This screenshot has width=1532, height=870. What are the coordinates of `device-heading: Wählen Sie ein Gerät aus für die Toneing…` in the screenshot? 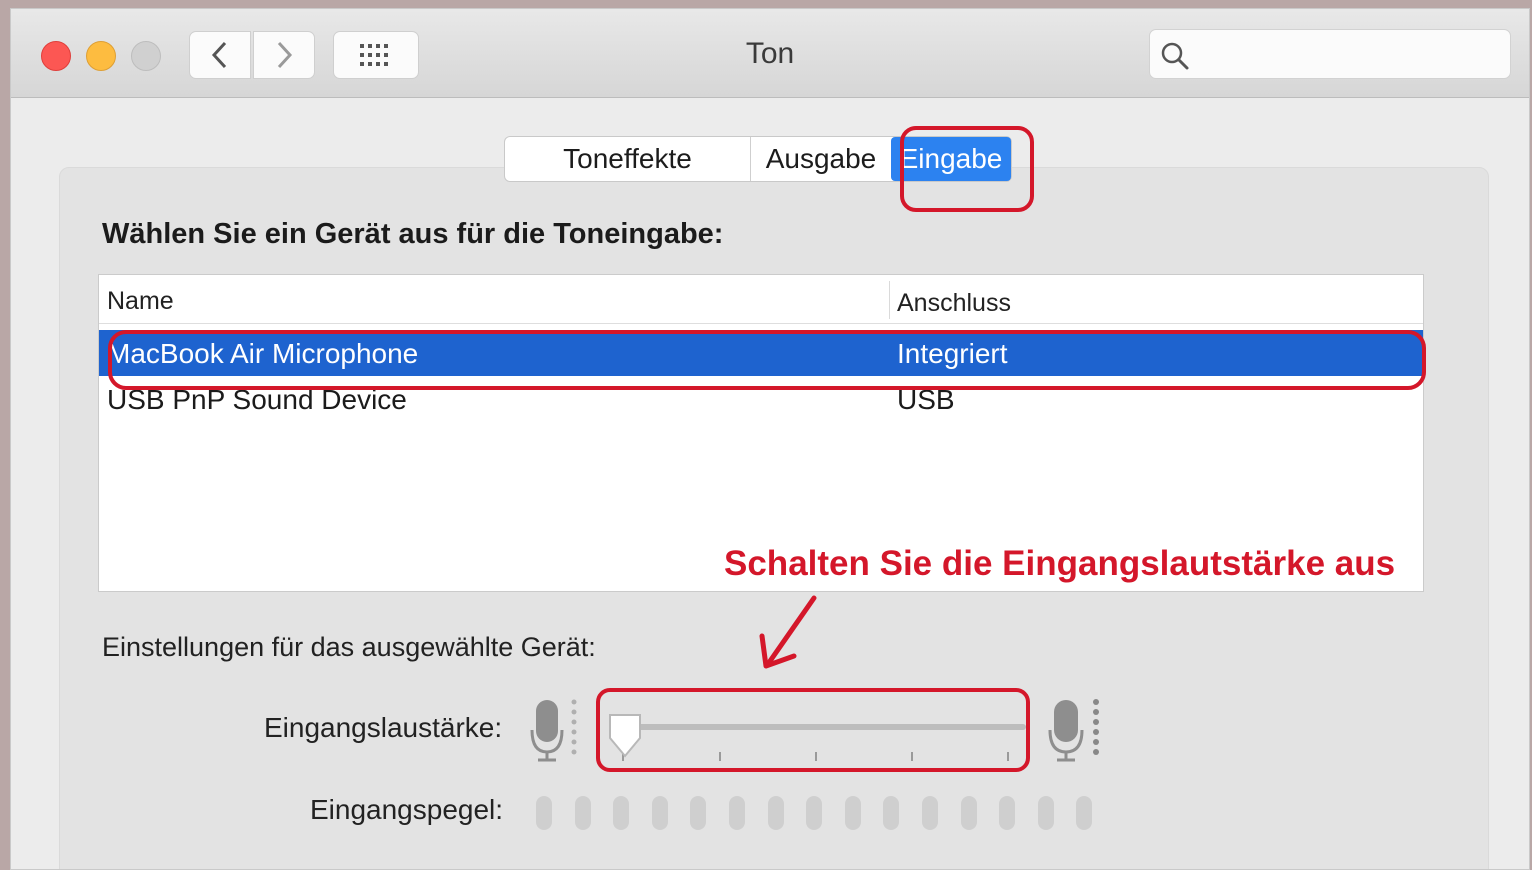 It's located at (413, 234).